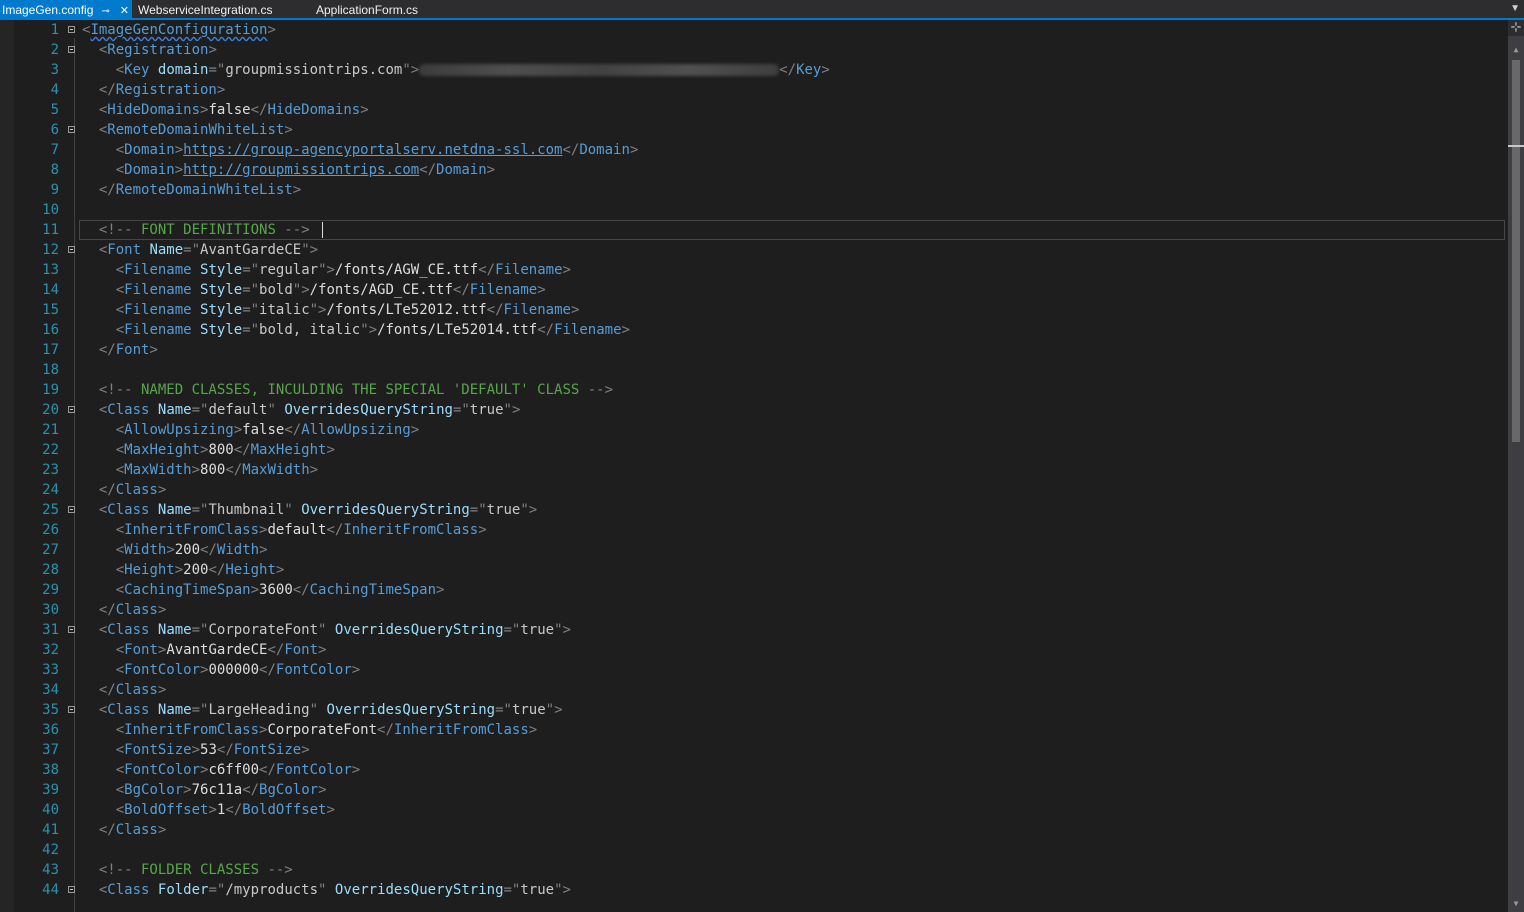  What do you see at coordinates (50, 610) in the screenshot?
I see `line-number: 30` at bounding box center [50, 610].